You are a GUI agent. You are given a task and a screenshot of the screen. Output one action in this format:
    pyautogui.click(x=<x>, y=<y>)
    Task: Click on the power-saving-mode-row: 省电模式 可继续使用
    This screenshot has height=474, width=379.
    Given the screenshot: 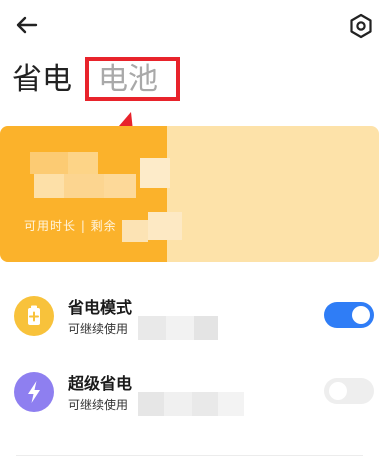 What is the action you would take?
    pyautogui.click(x=189, y=318)
    